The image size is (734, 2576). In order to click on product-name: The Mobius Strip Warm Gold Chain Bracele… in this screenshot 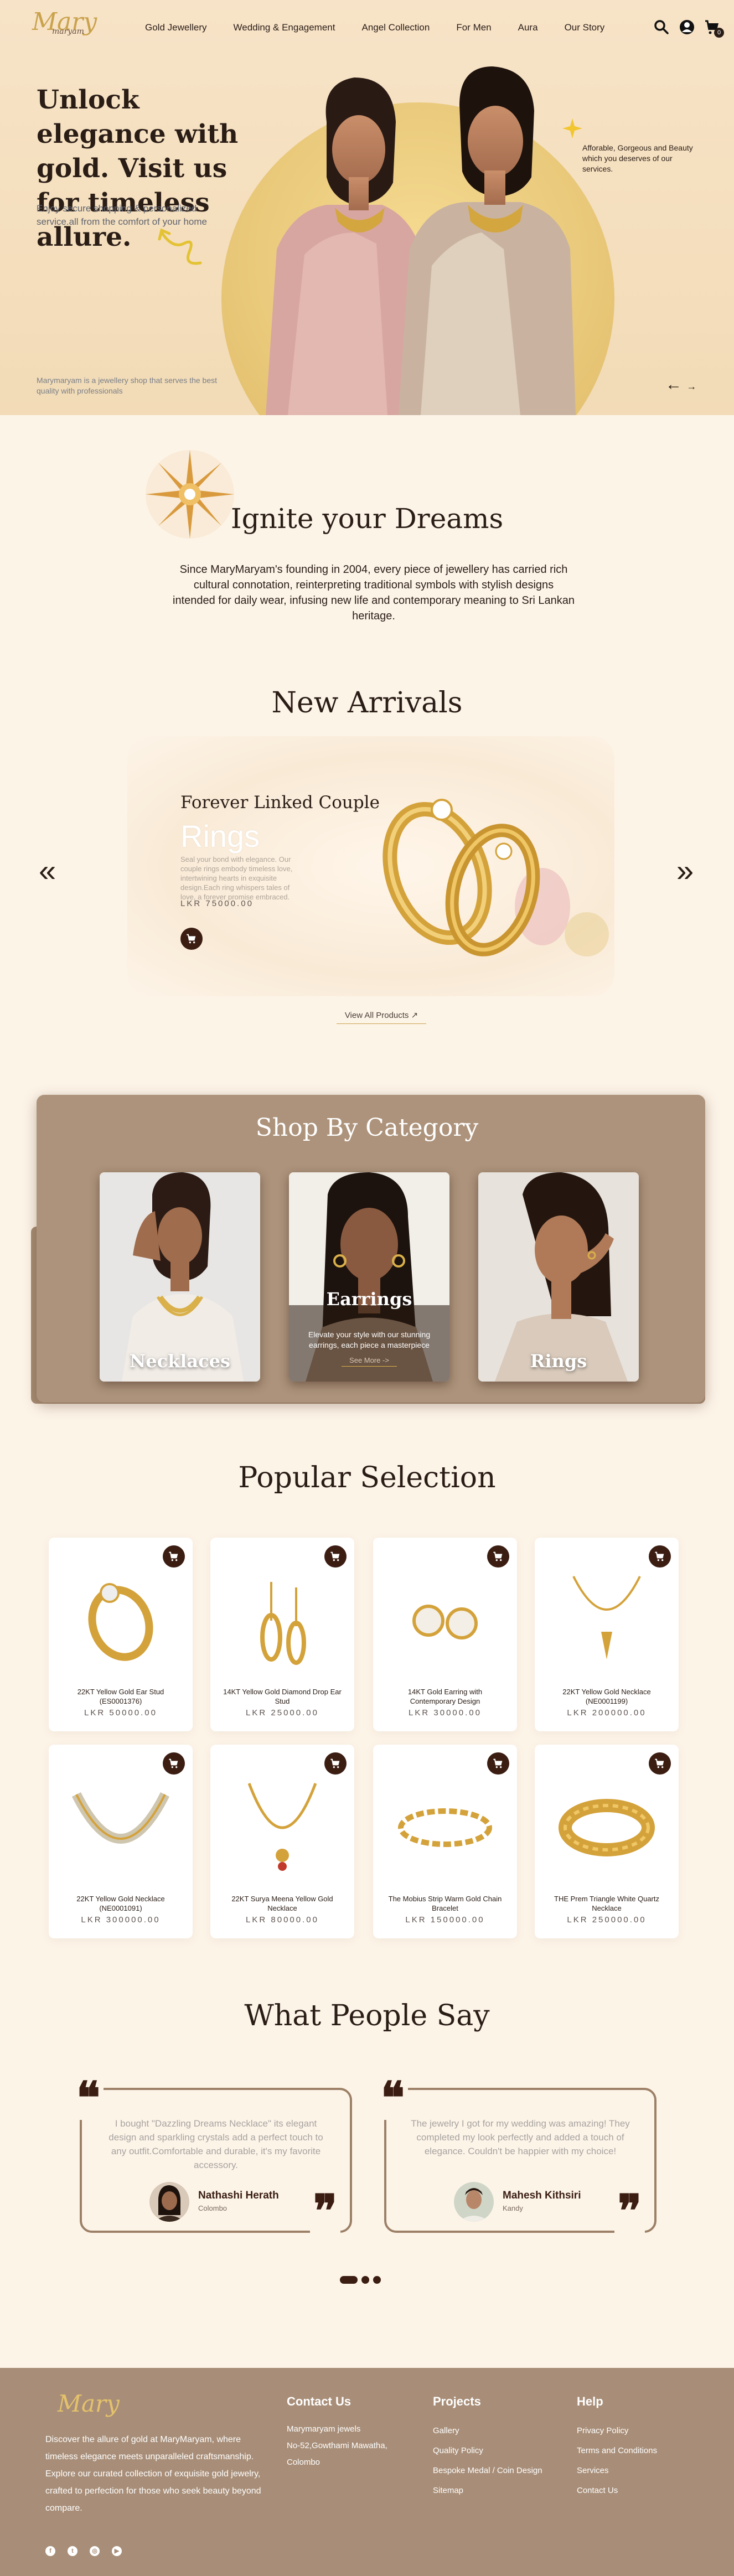, I will do `click(445, 1903)`.